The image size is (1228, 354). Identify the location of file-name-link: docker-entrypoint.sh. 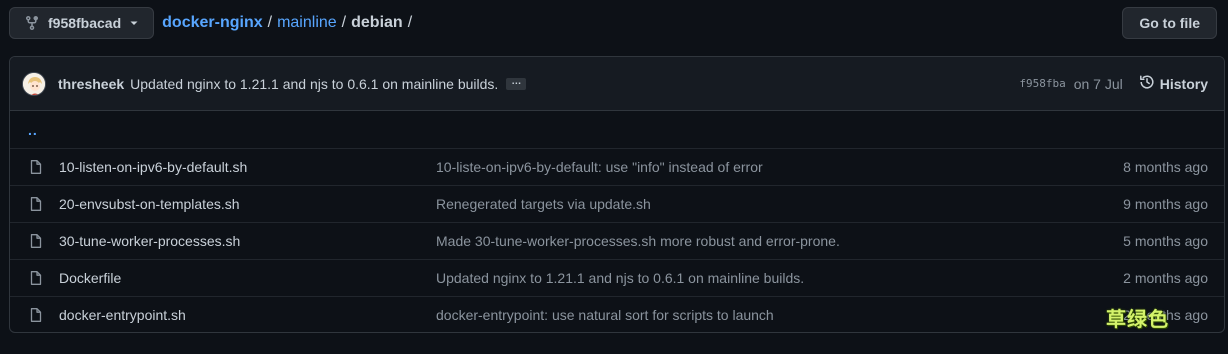
(247, 315).